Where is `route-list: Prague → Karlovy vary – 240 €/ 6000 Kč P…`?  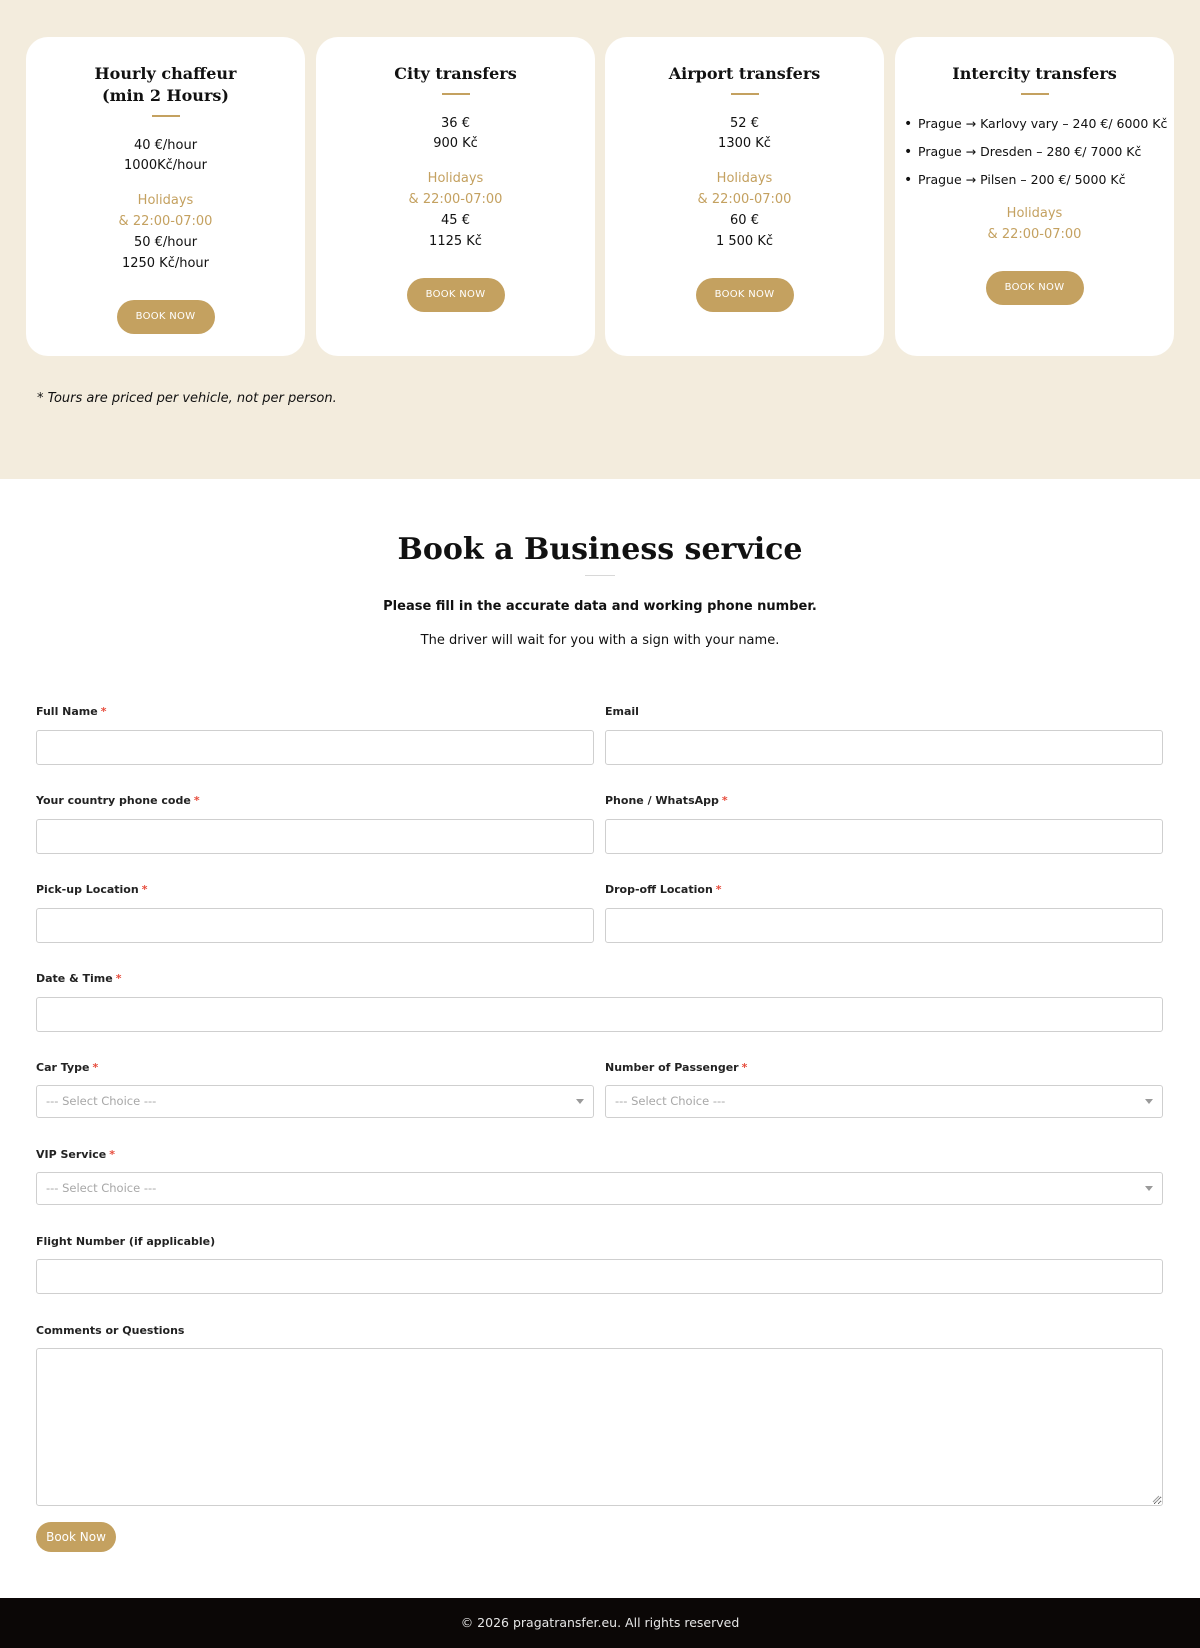 route-list: Prague → Karlovy vary – 240 €/ 6000 Kč P… is located at coordinates (1036, 156).